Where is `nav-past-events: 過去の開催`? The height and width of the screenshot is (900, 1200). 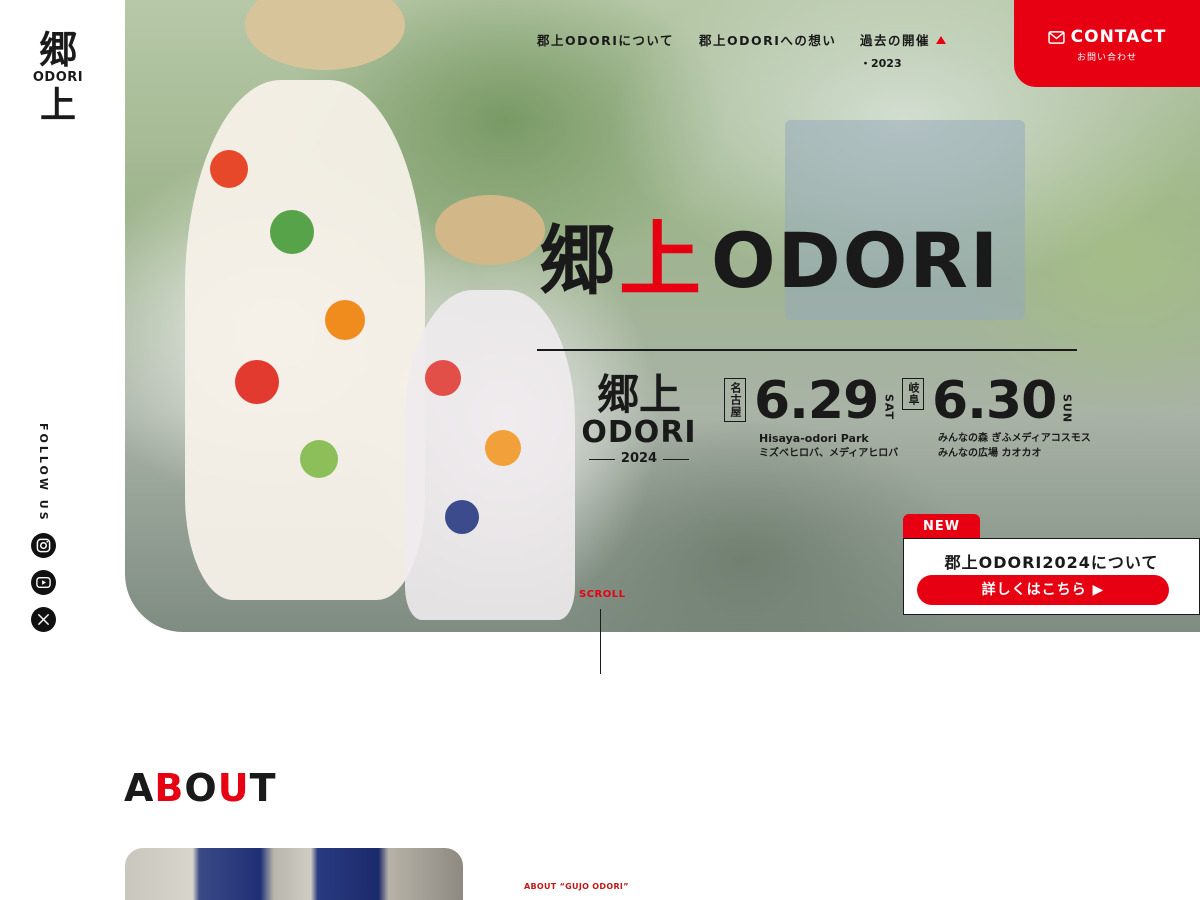 nav-past-events: 過去の開催 is located at coordinates (903, 39).